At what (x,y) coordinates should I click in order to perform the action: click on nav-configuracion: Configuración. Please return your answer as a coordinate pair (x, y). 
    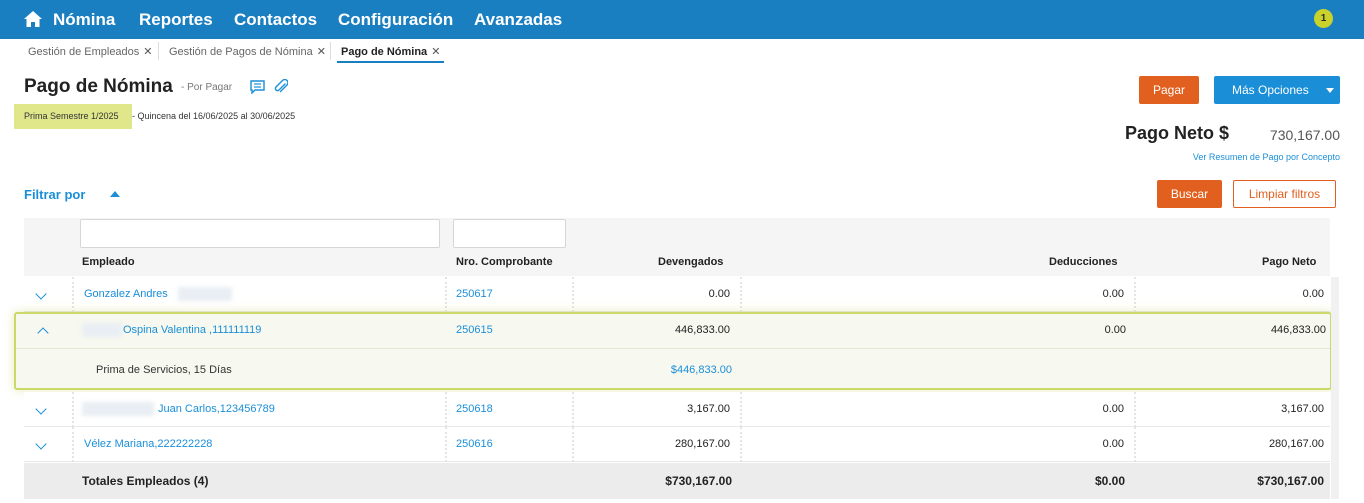
    Looking at the image, I should click on (395, 19).